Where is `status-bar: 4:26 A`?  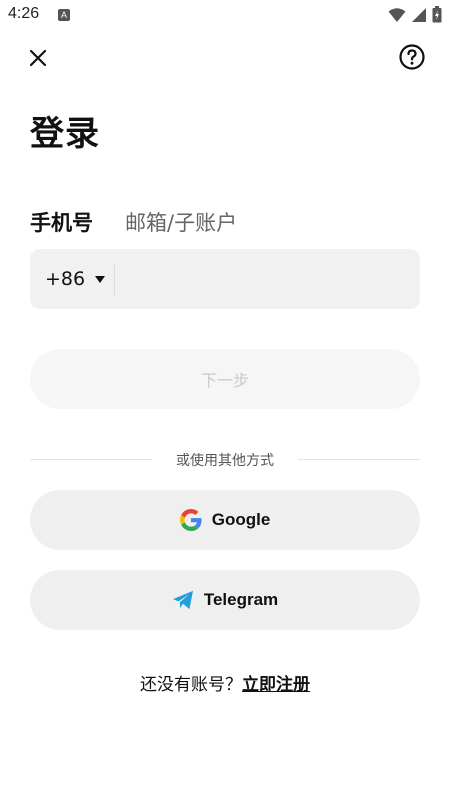
status-bar: 4:26 A is located at coordinates (225, 15).